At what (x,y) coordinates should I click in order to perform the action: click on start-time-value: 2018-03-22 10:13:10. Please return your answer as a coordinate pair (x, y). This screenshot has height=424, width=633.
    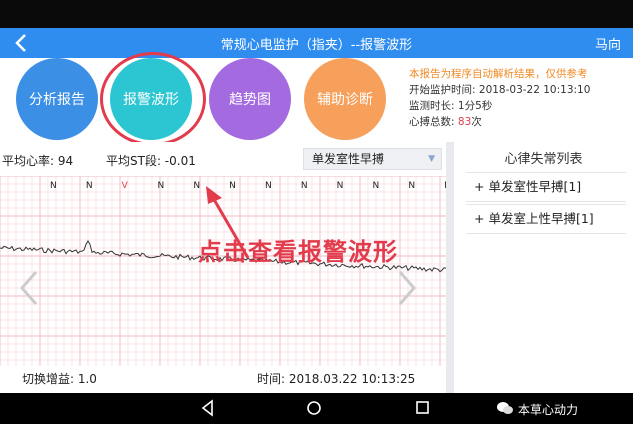
    Looking at the image, I should click on (534, 90).